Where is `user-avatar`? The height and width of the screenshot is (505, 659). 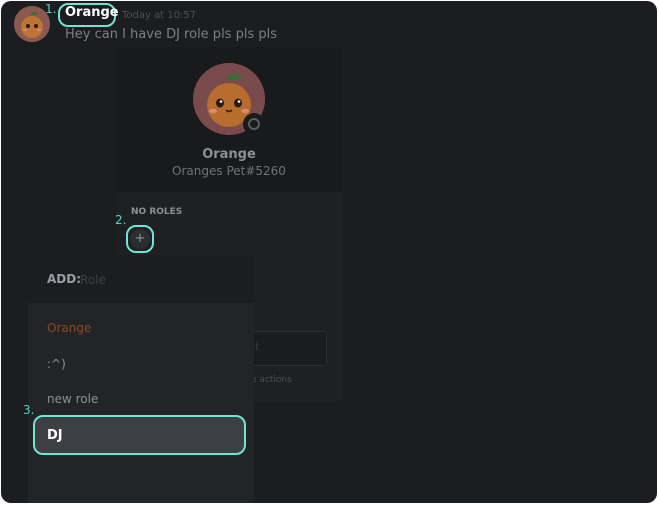
user-avatar is located at coordinates (32, 24).